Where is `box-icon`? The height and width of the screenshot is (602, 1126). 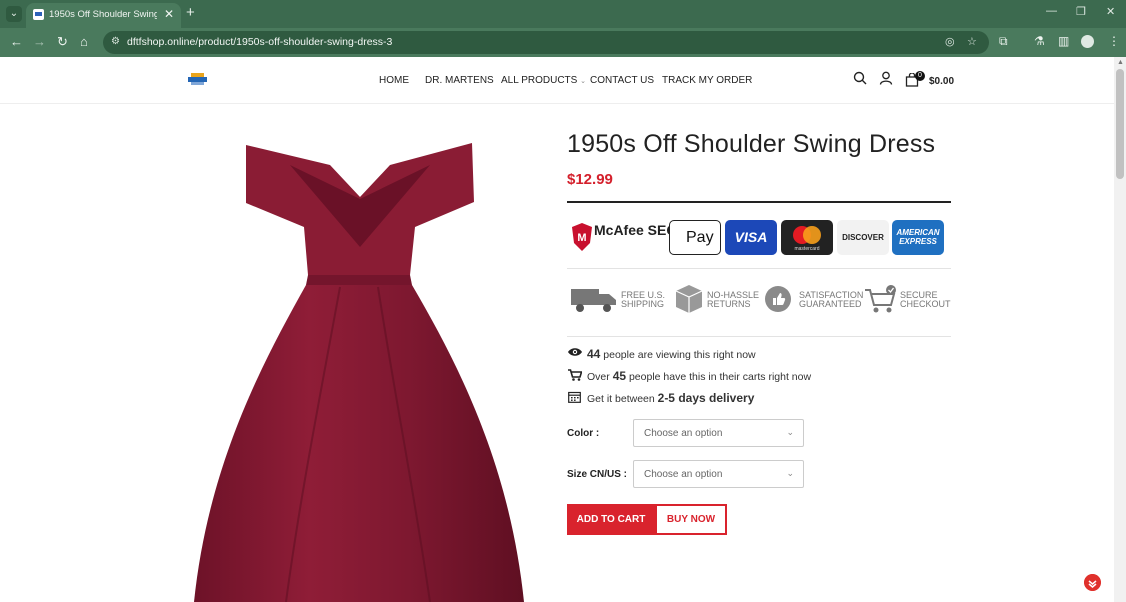
box-icon is located at coordinates (689, 299).